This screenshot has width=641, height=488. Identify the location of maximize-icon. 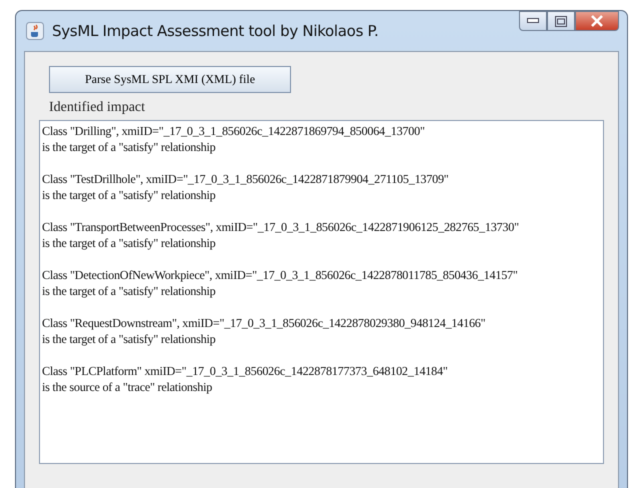
(561, 21).